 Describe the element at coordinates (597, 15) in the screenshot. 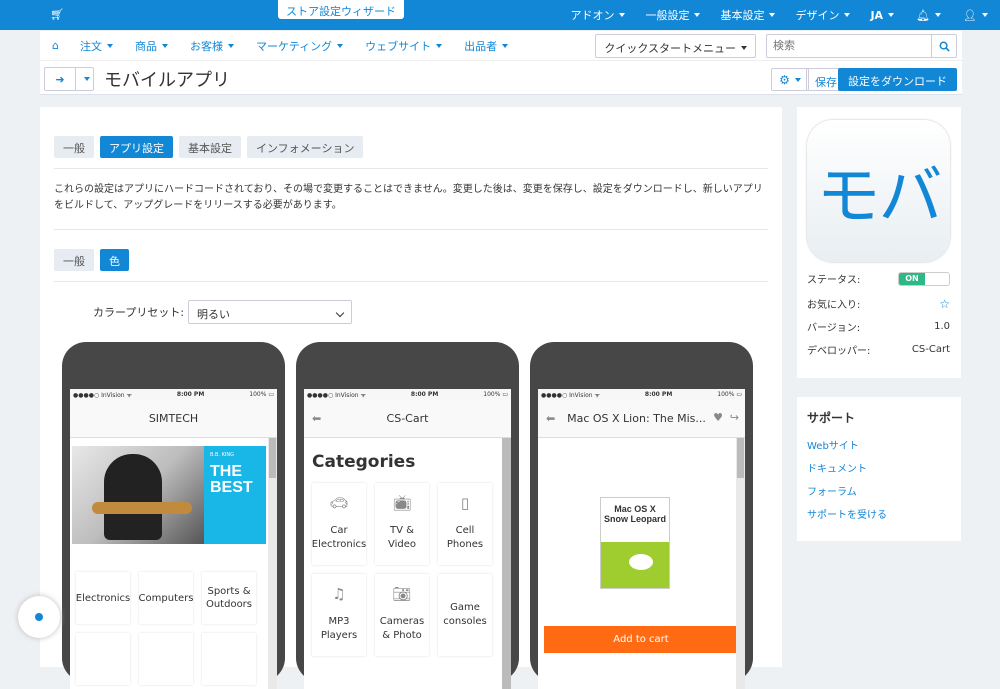

I see `nav-addons: アドオン` at that location.